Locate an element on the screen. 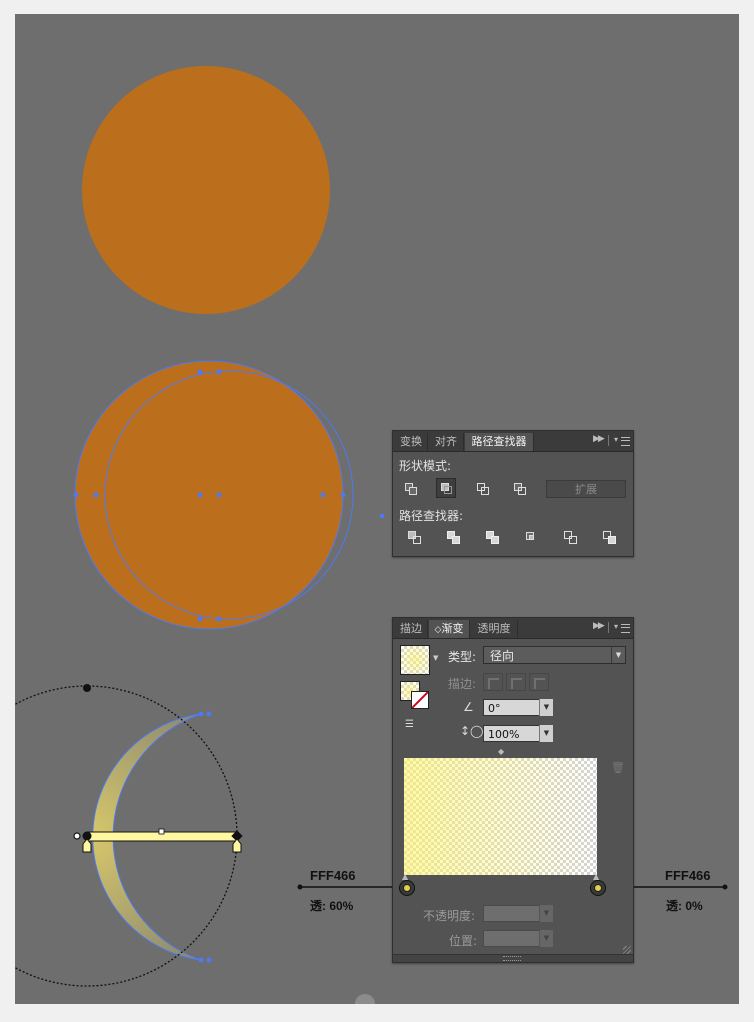 This screenshot has height=1022, width=754. stop-left-caret-icon: ▲ is located at coordinates (405, 876).